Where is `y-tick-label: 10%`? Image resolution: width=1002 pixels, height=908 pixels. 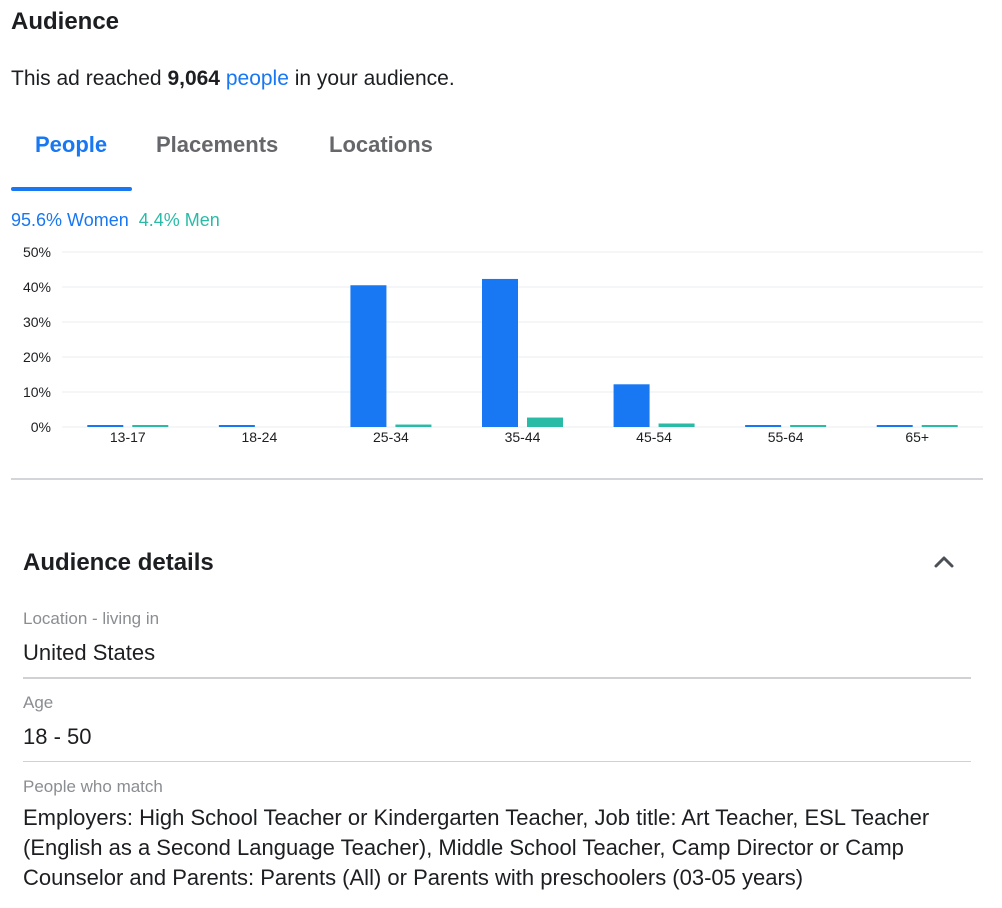 y-tick-label: 10% is located at coordinates (37, 392).